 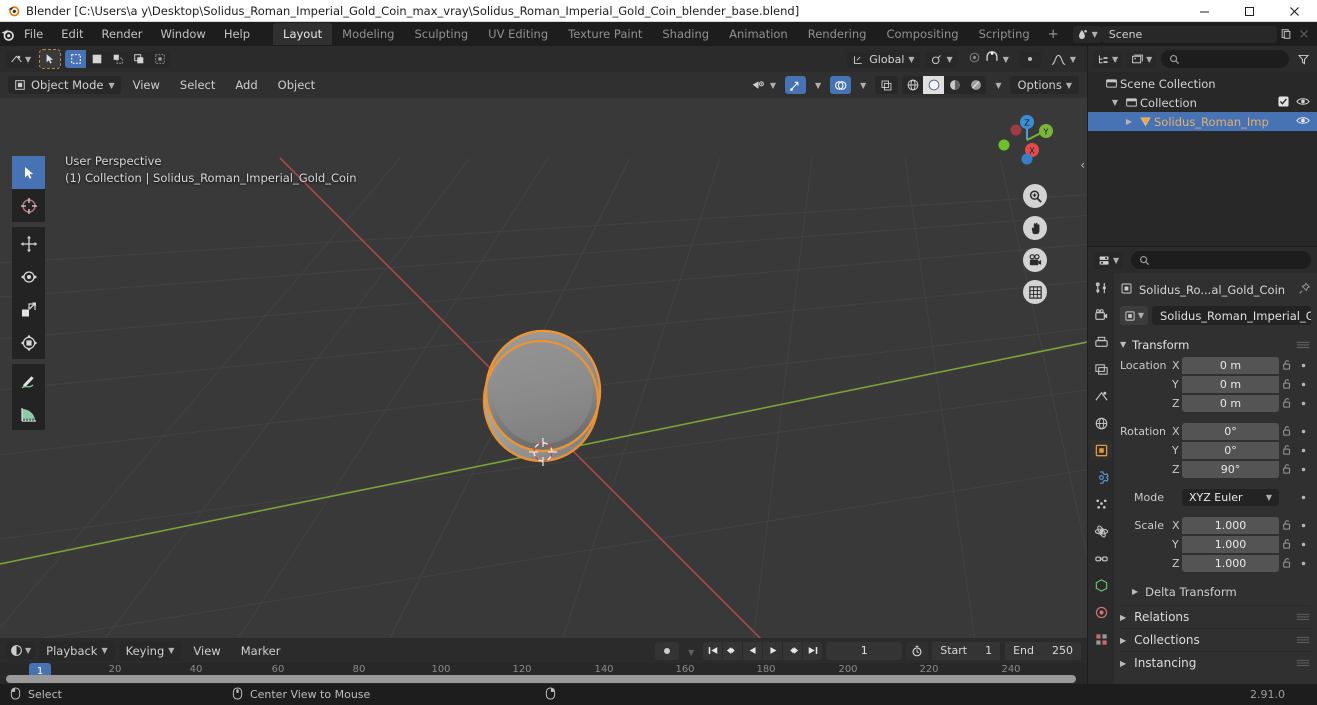 I want to click on chevron-right-icon: ▶, so click(x=1129, y=121).